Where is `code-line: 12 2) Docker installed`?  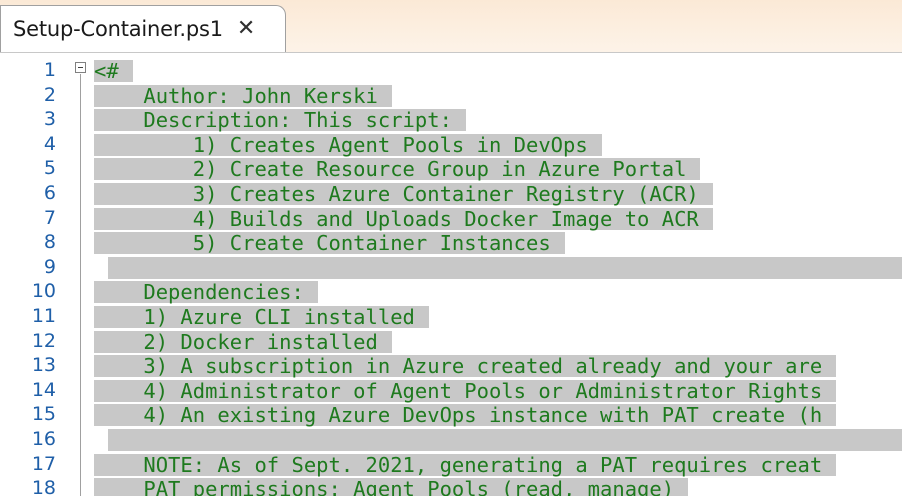
code-line: 12 2) Docker installed is located at coordinates (451, 341).